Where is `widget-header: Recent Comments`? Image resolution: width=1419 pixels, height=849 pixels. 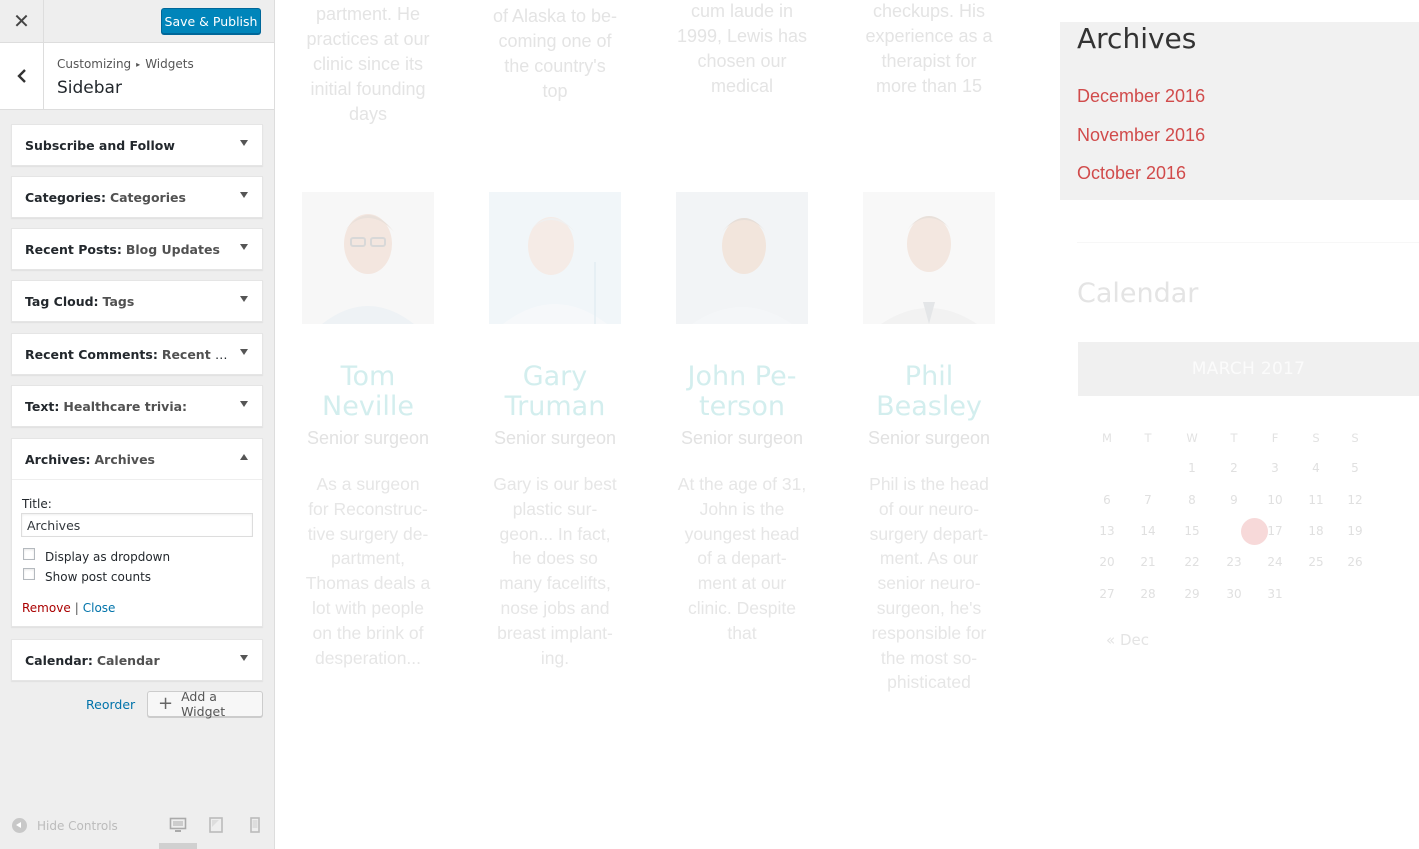 widget-header: Recent Comments is located at coordinates (137, 354).